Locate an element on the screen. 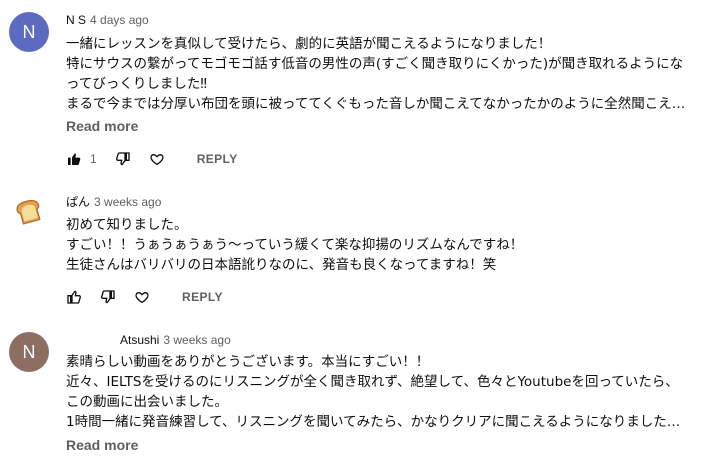 This screenshot has width=716, height=457. like-count: 1 is located at coordinates (93, 159).